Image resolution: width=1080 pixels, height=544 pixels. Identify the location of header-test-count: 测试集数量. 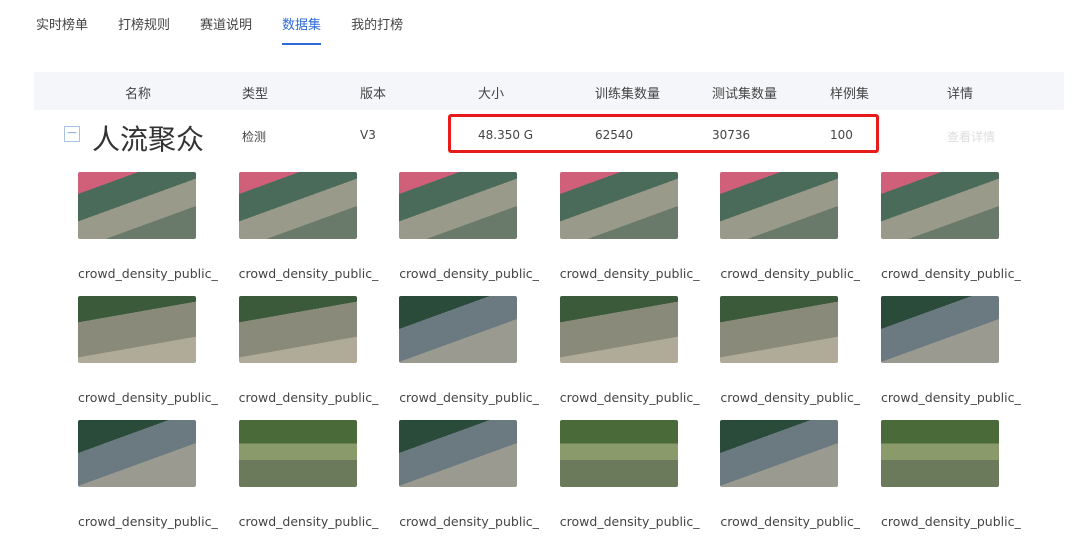
(745, 94).